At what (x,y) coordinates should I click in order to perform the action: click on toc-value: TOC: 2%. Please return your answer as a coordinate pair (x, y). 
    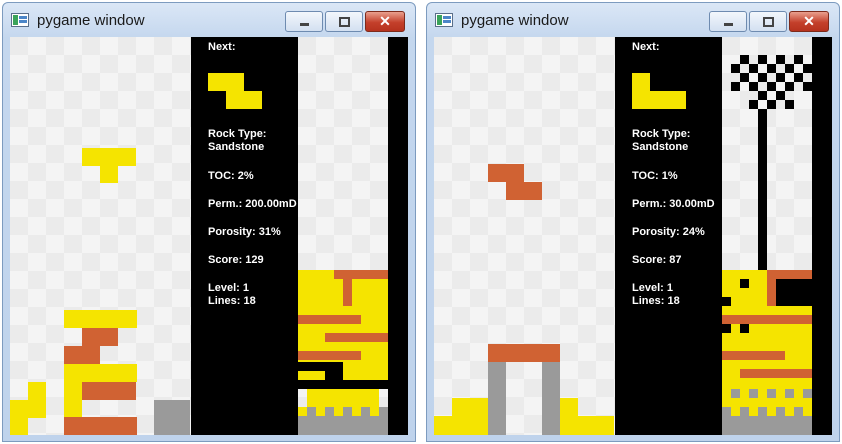
    Looking at the image, I should click on (231, 176).